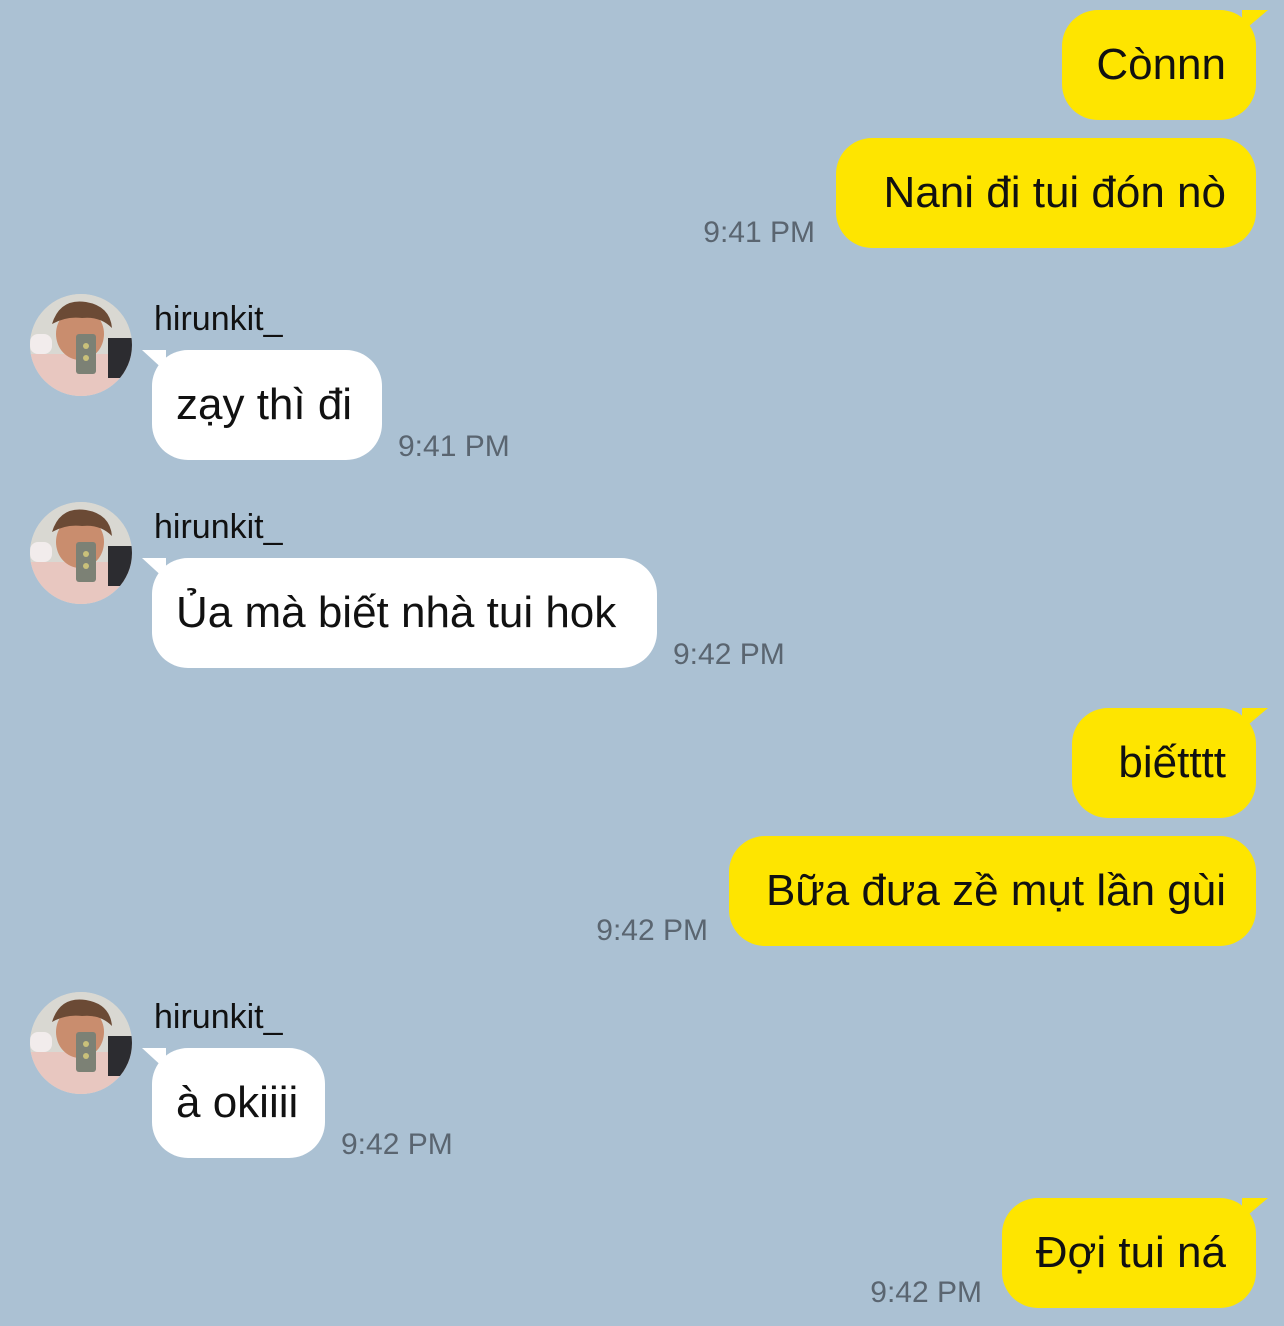 Image resolution: width=1284 pixels, height=1326 pixels. Describe the element at coordinates (1130, 1252) in the screenshot. I see `message-text: Đợi tui ná` at that location.